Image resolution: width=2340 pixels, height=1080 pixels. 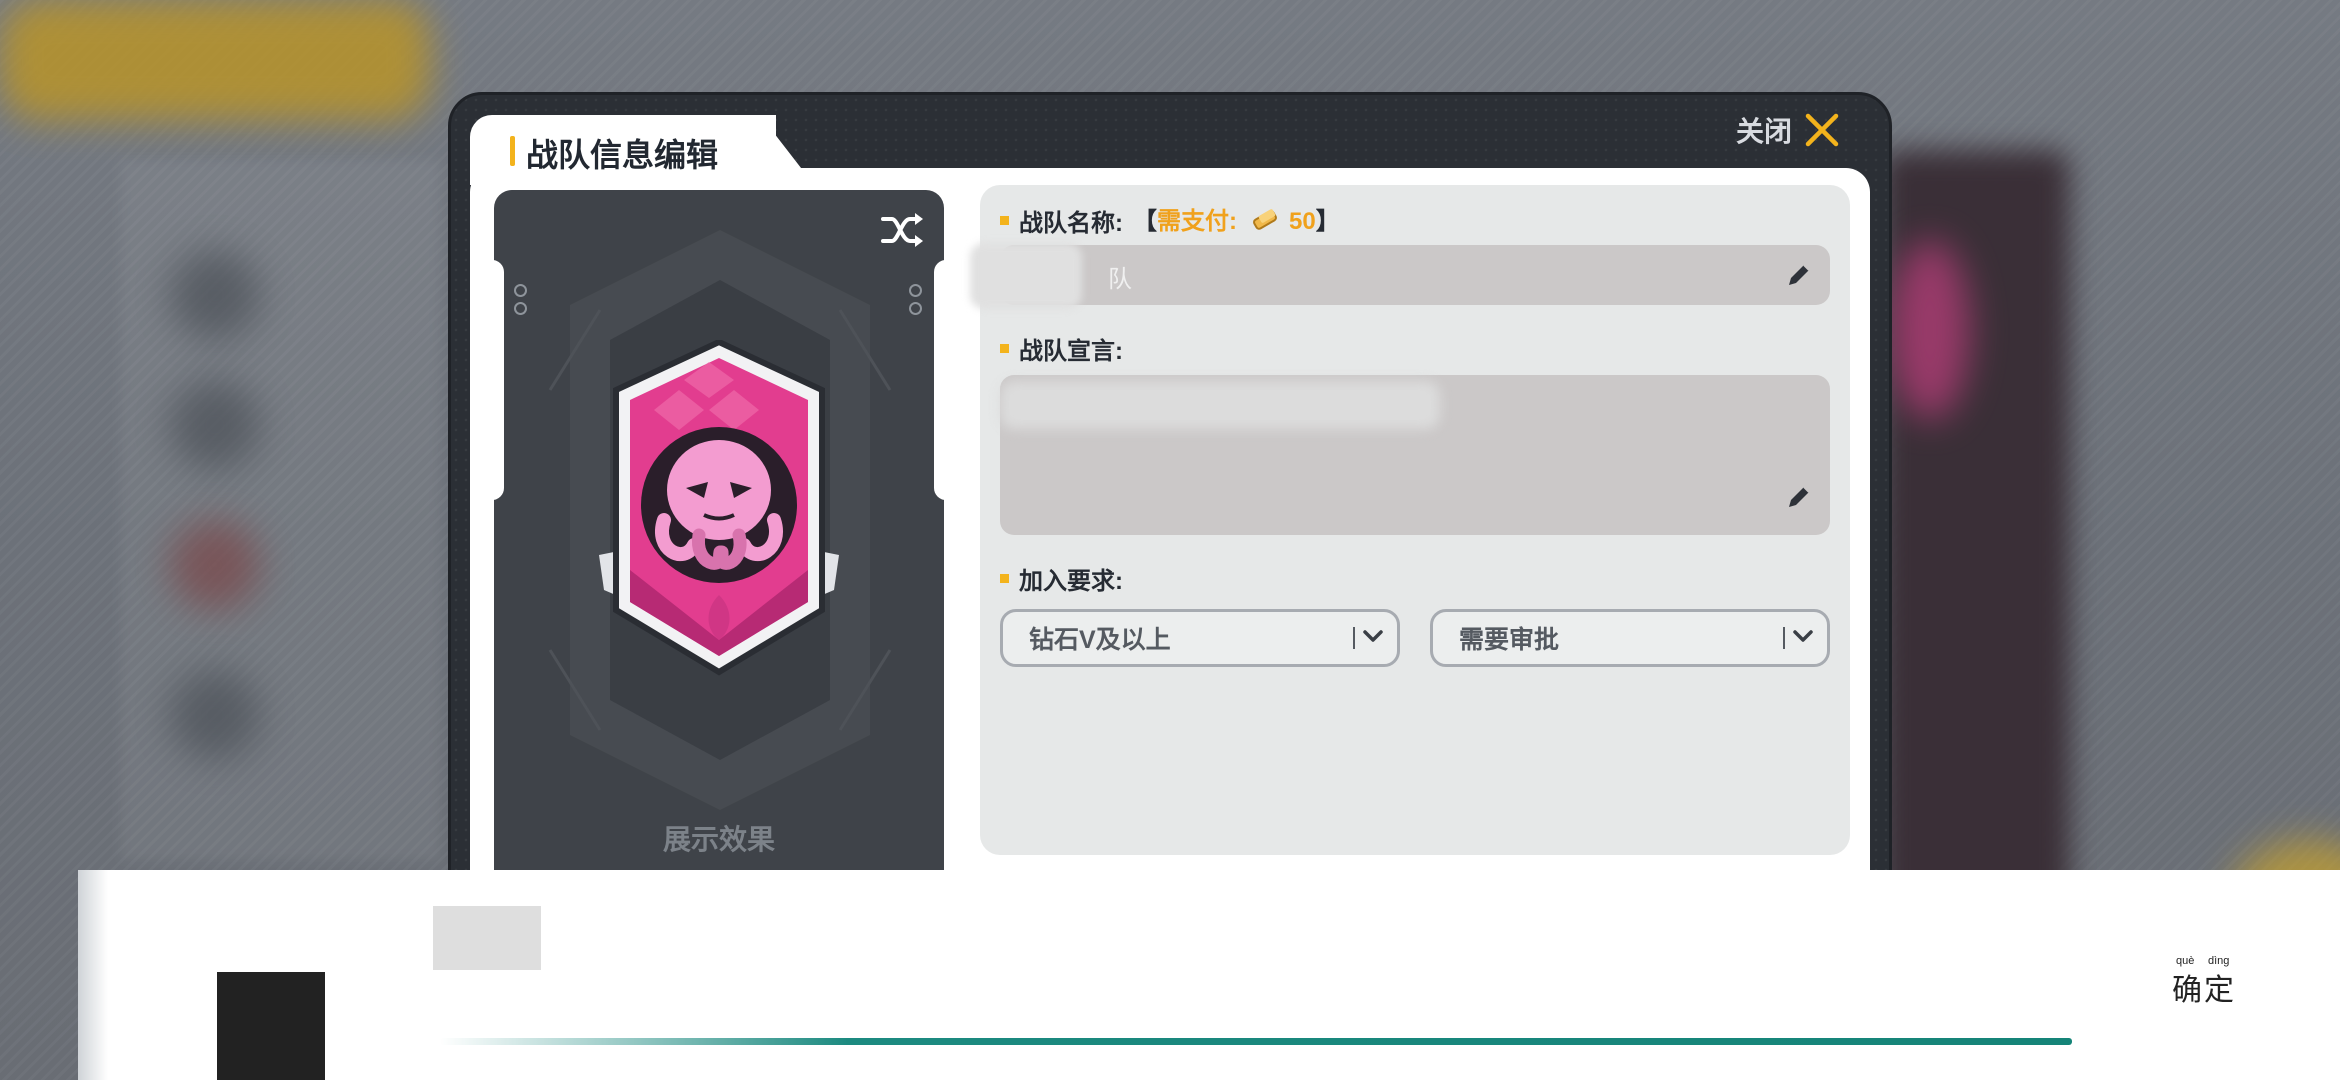 I want to click on preview-caption: 展示效果, so click(x=718, y=839).